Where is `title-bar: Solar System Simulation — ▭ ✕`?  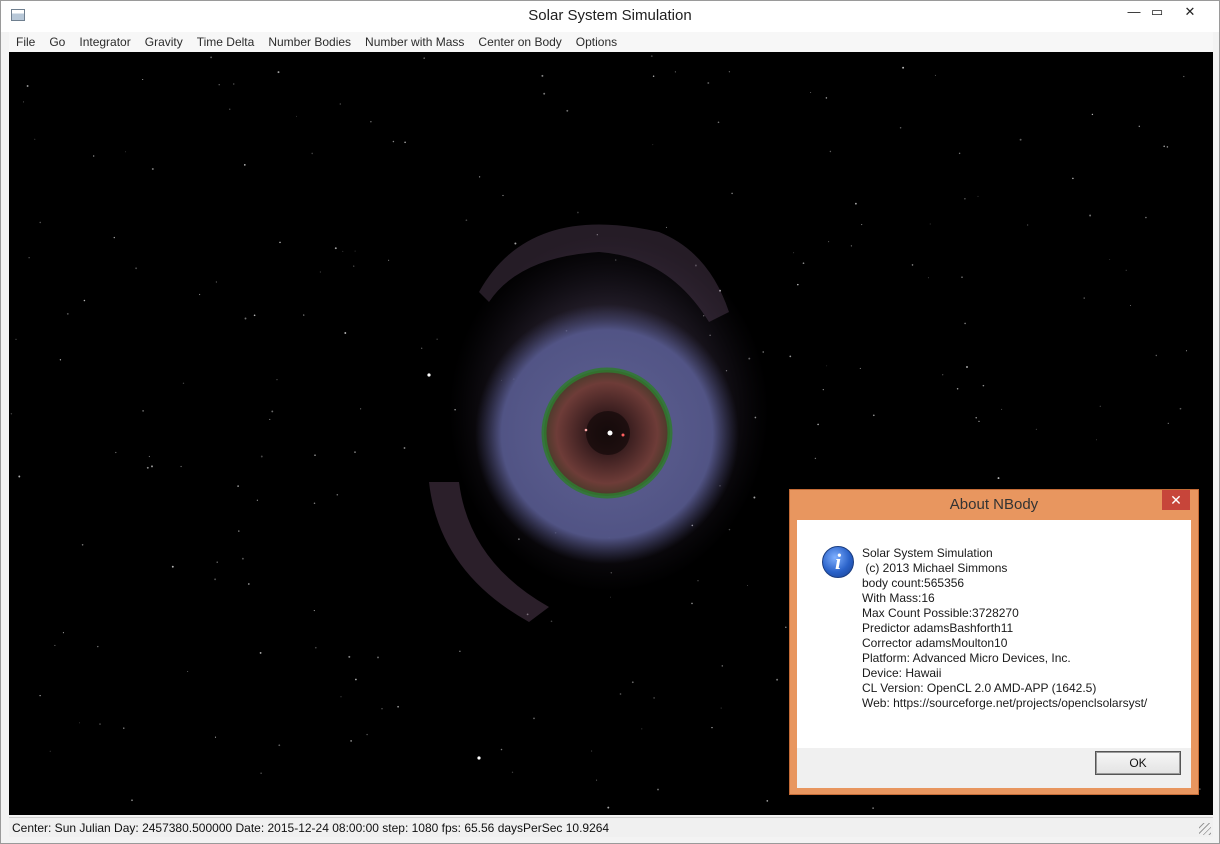
title-bar: Solar System Simulation — ▭ ✕ is located at coordinates (610, 16).